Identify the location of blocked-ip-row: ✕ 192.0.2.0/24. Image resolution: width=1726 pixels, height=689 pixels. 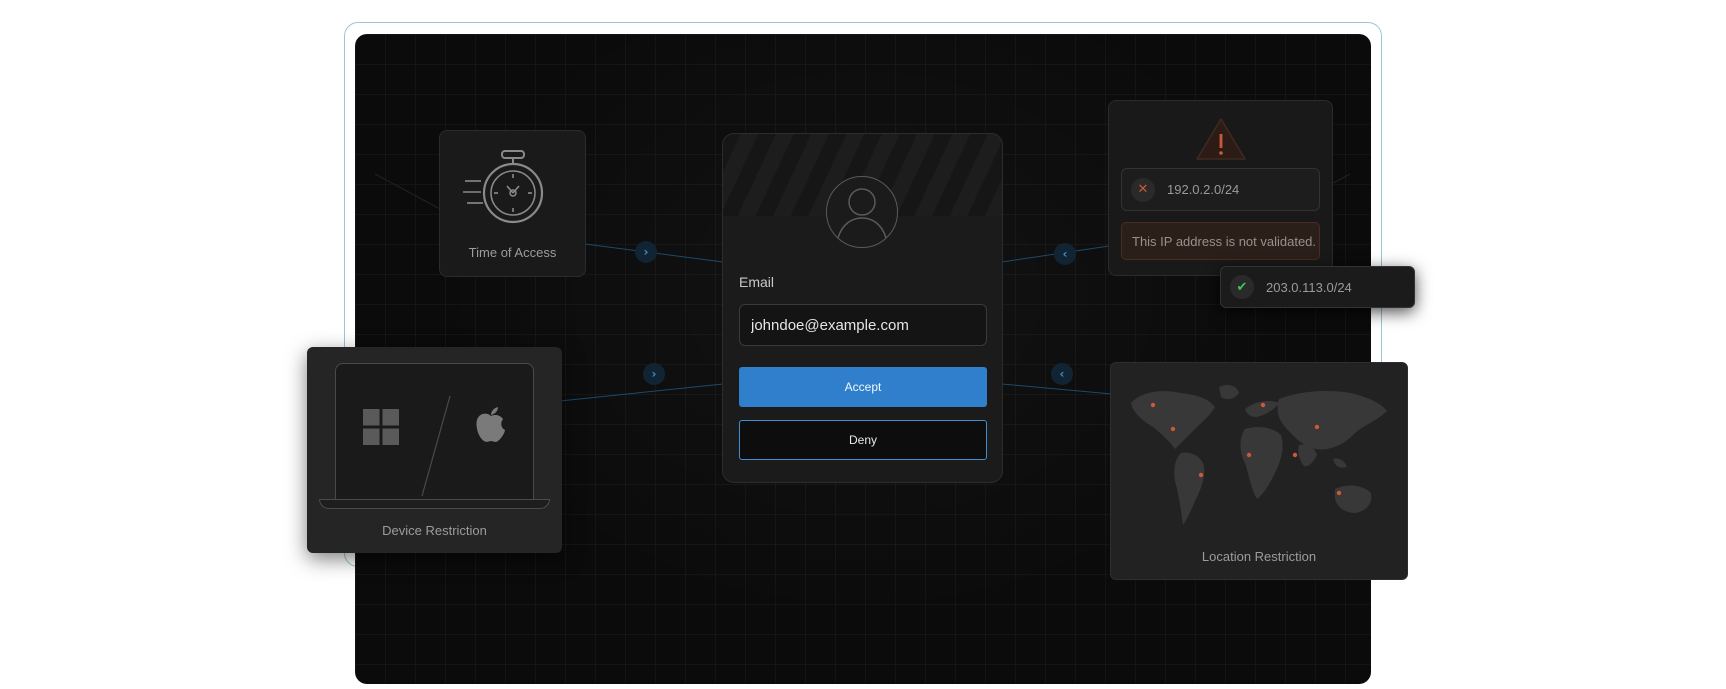
(1220, 189).